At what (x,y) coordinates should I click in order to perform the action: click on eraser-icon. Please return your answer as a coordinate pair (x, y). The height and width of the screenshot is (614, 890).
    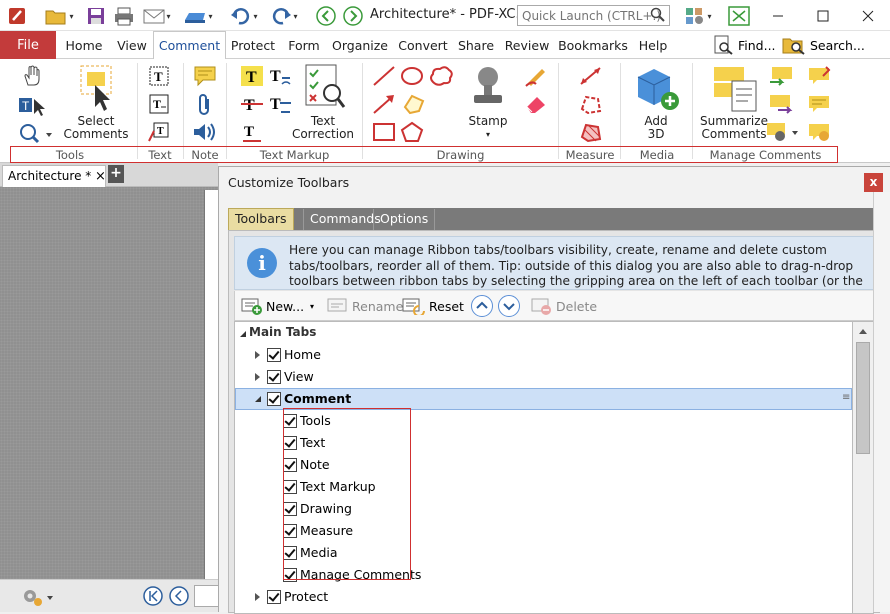
    Looking at the image, I should click on (536, 105).